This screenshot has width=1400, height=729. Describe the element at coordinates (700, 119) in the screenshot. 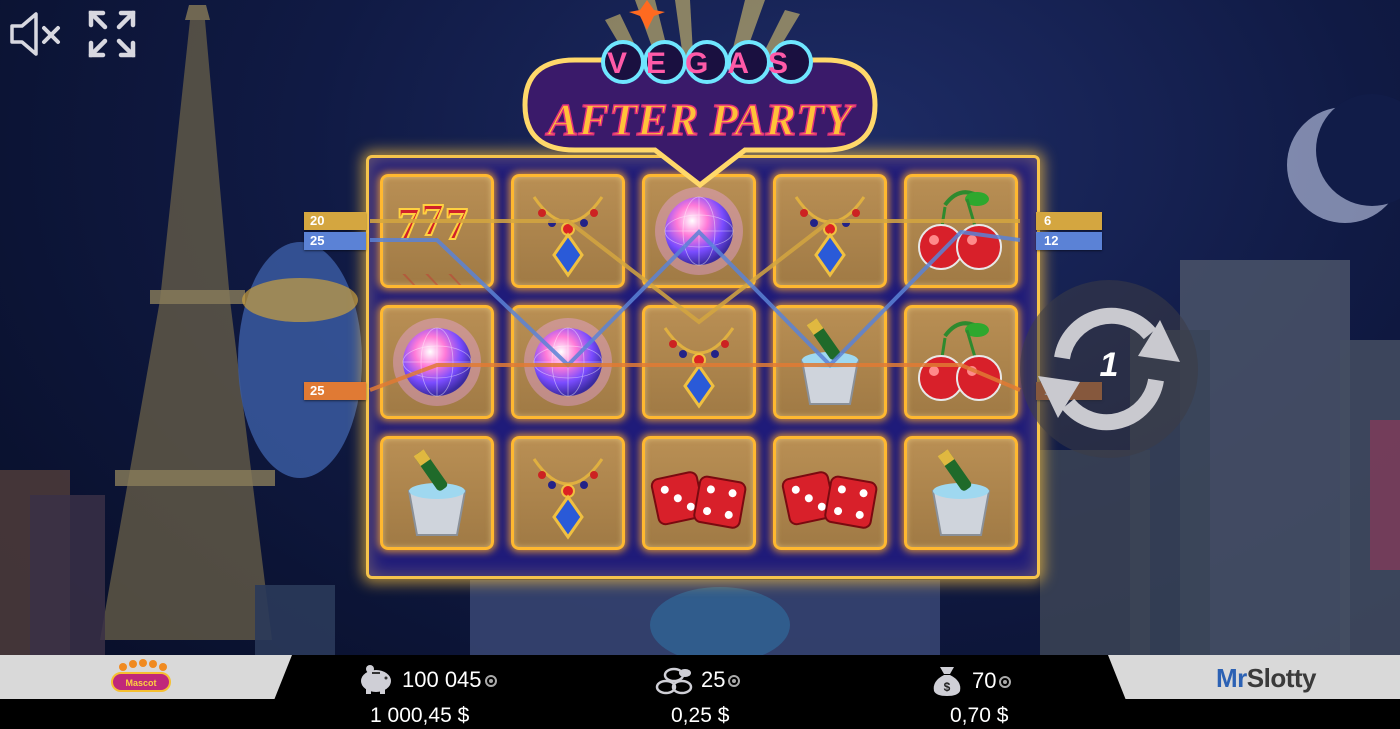

I see `logo-title-after-party: AFTER PARTY` at that location.